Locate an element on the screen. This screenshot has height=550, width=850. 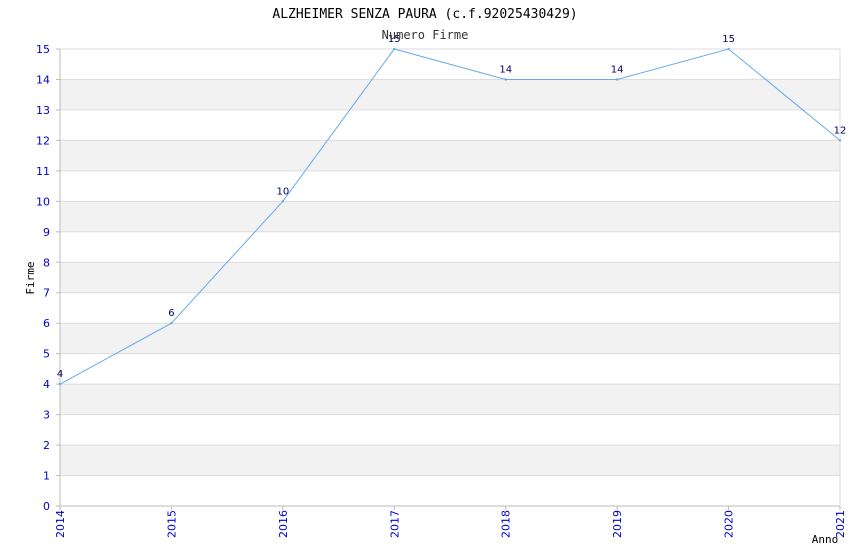
data-label: 15 is located at coordinates (728, 39).